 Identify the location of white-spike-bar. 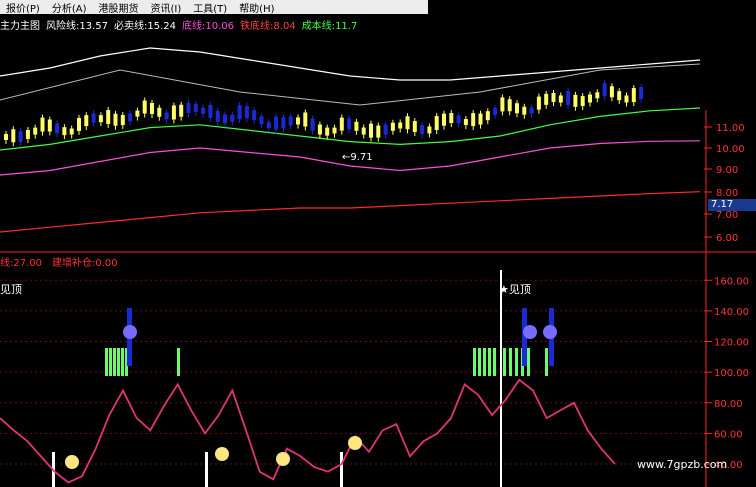
(501, 378).